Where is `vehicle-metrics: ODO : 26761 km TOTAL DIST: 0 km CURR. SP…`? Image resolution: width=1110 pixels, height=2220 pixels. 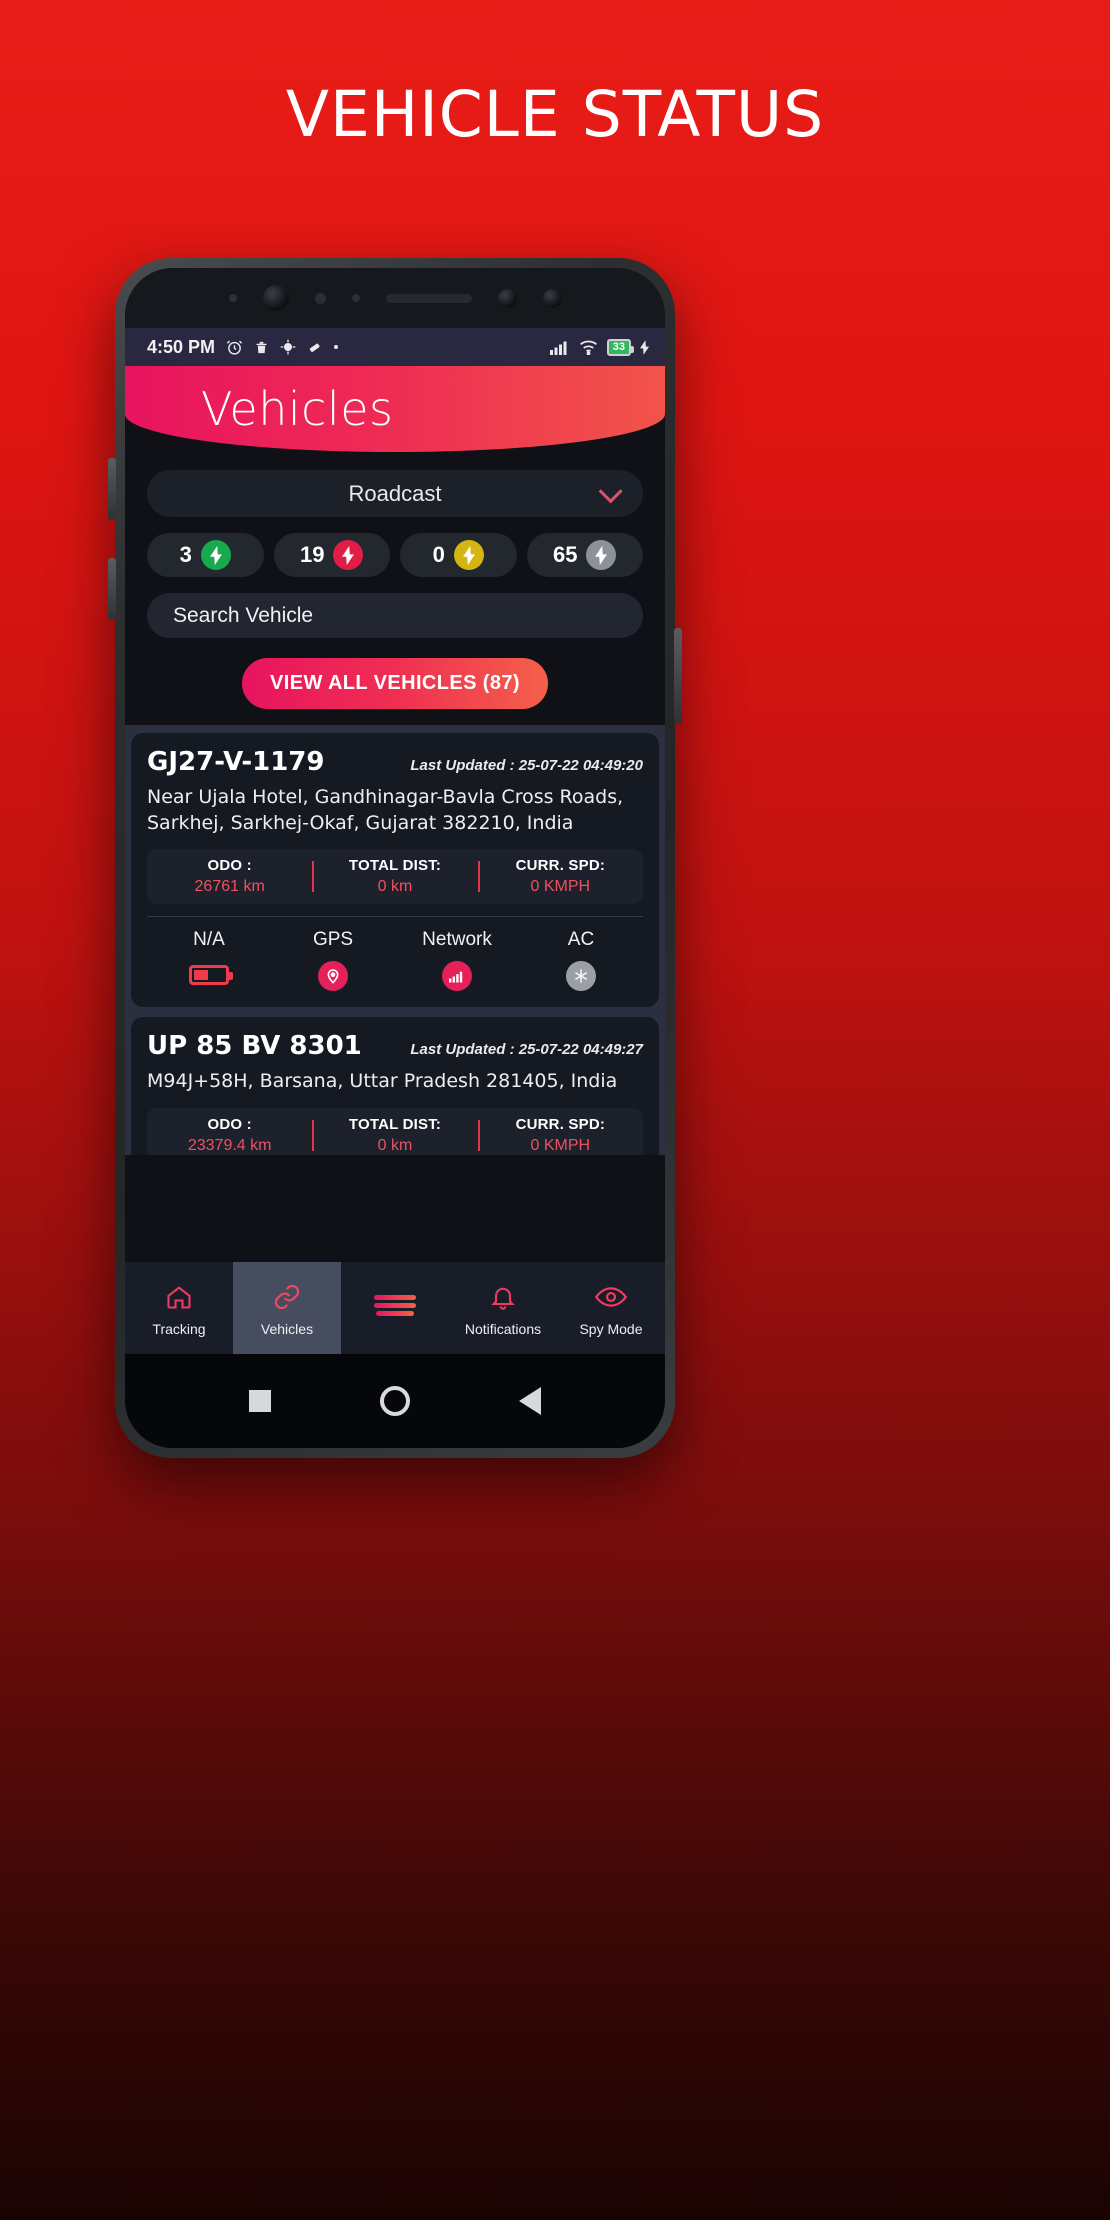 vehicle-metrics: ODO : 26761 km TOTAL DIST: 0 km CURR. SP… is located at coordinates (395, 877).